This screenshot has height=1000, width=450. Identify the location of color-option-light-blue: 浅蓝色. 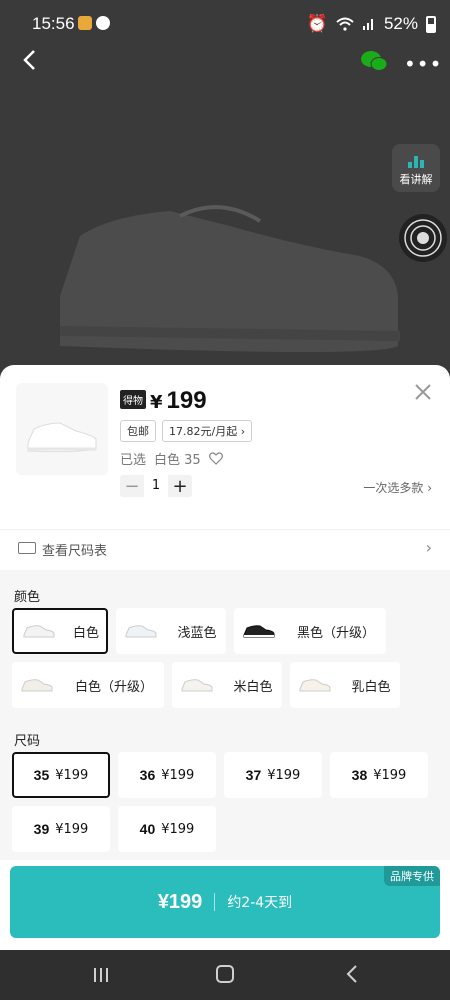
(171, 631).